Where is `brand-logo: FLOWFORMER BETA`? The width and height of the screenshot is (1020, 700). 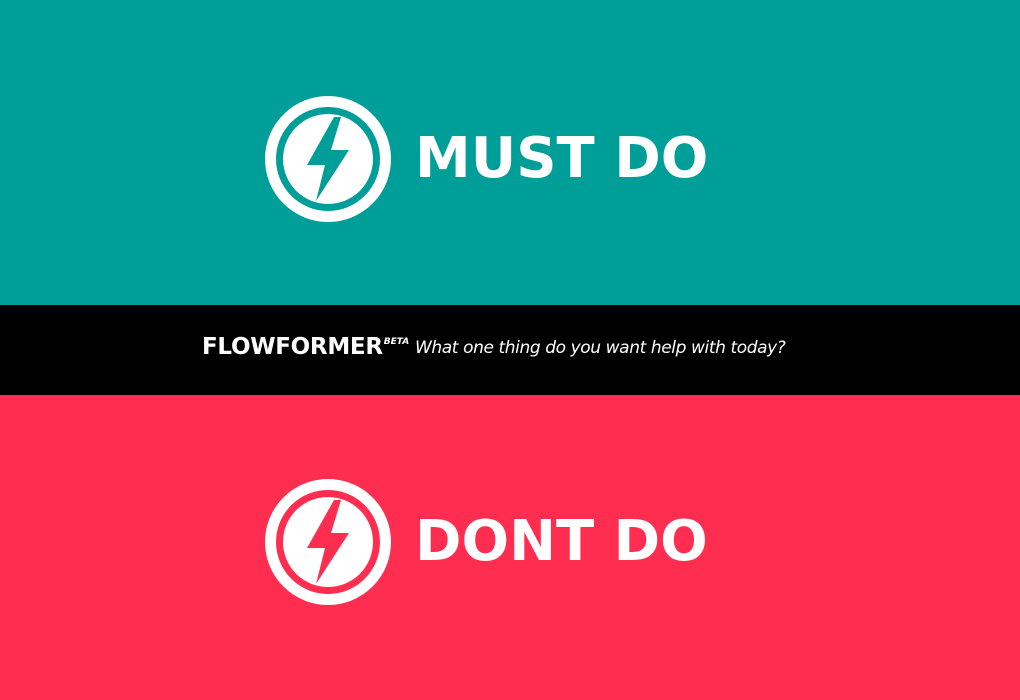
brand-logo: FLOWFORMER BETA is located at coordinates (305, 347).